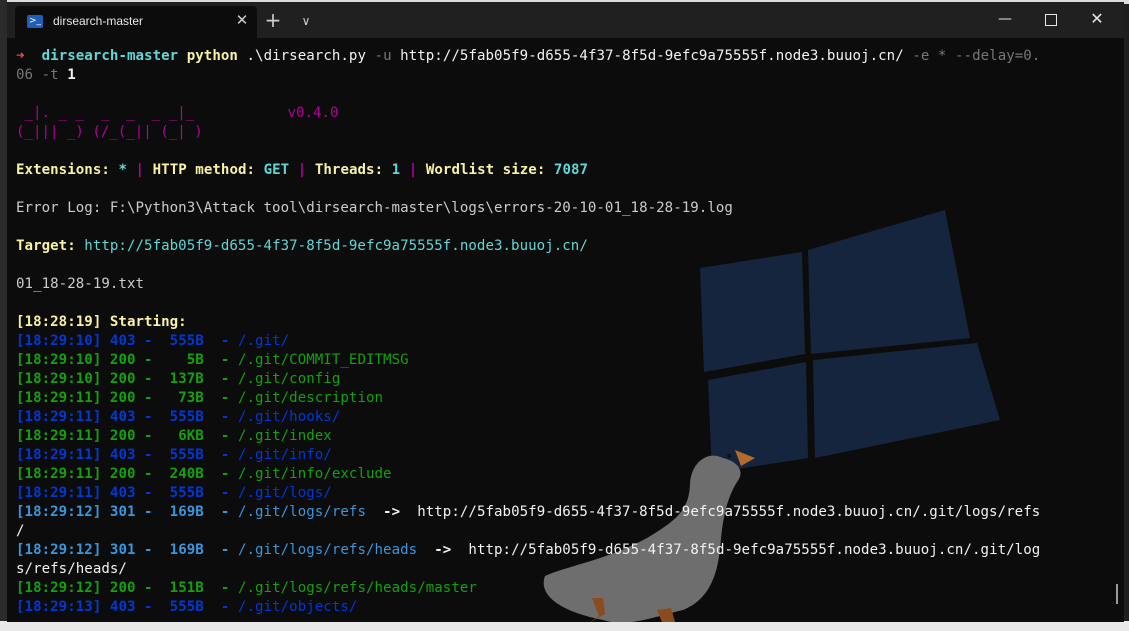 The image size is (1129, 631). What do you see at coordinates (1097, 20) in the screenshot?
I see `close-window-button: ✕` at bounding box center [1097, 20].